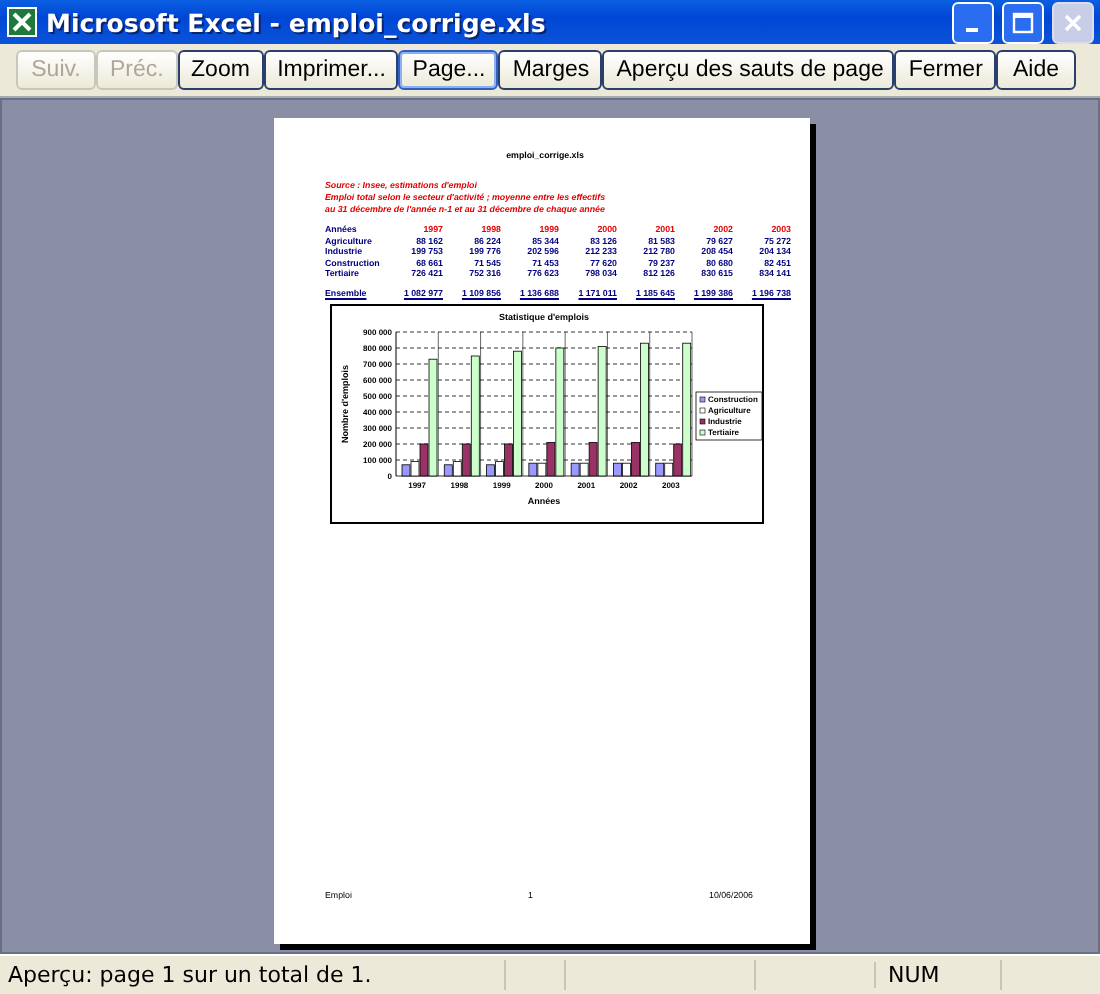 The height and width of the screenshot is (994, 1100). Describe the element at coordinates (22, 22) in the screenshot. I see `spreadsheet-icon` at that location.